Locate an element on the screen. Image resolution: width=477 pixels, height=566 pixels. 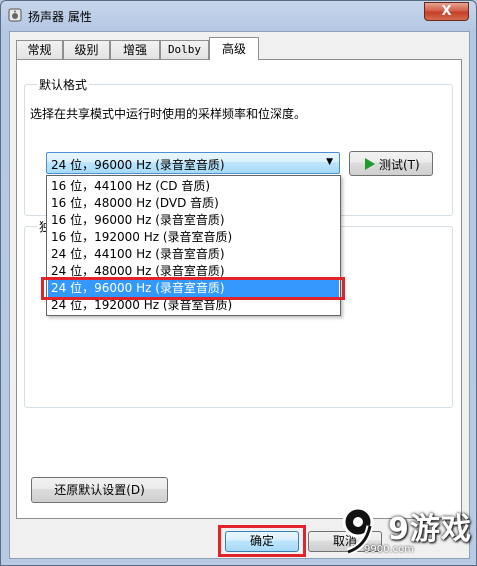
format-option: 16 位，192000 Hz (录音室音质) is located at coordinates (193, 237).